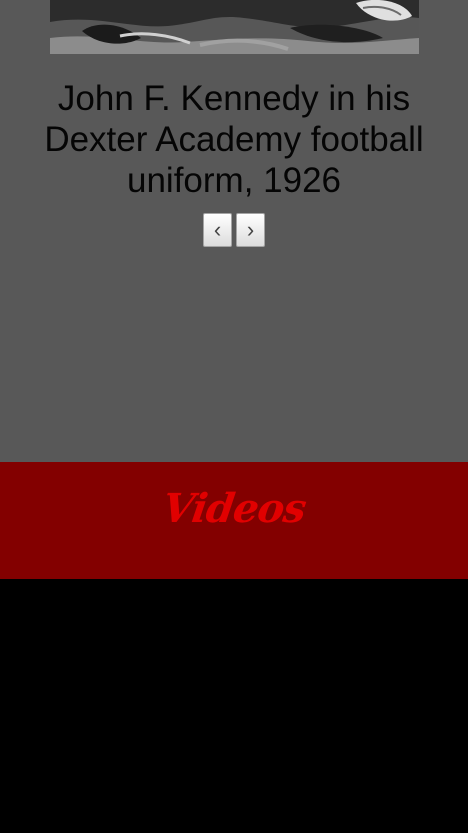 This screenshot has width=468, height=833. I want to click on historical-photo, so click(234, 27).